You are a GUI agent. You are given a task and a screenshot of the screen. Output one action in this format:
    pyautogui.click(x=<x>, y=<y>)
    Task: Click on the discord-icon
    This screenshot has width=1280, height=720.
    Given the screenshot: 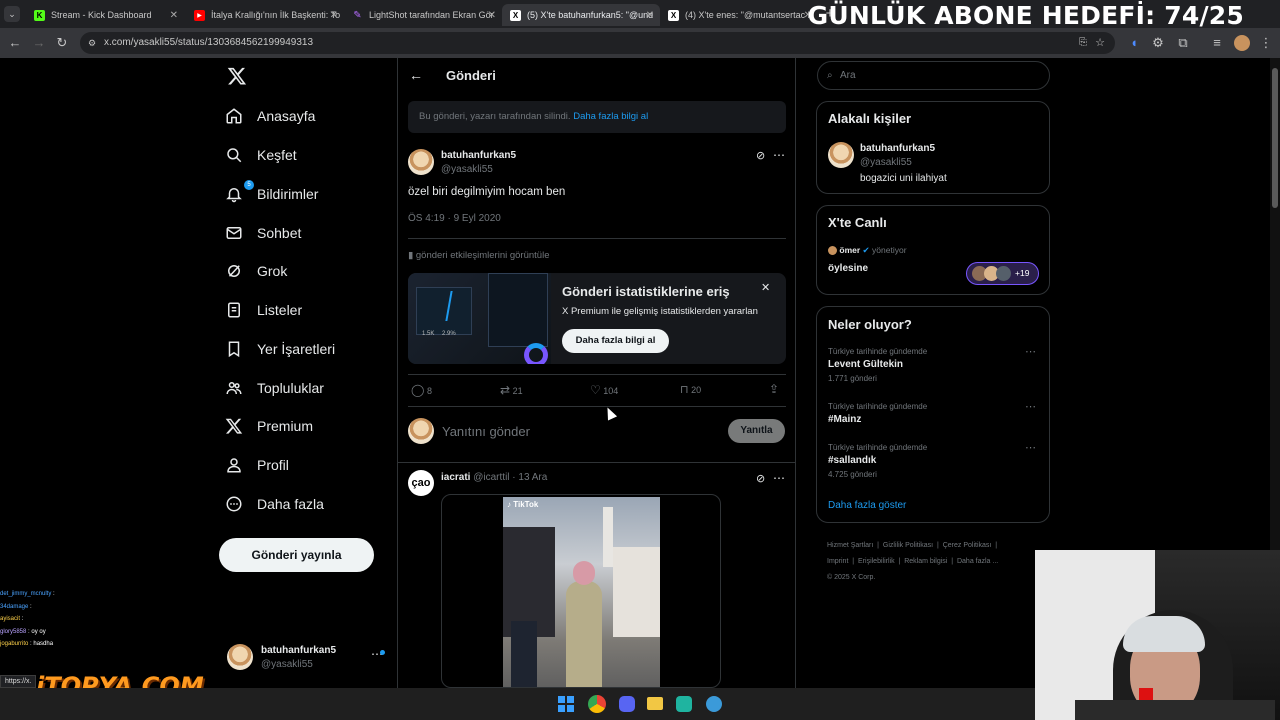 What is the action you would take?
    pyautogui.click(x=627, y=704)
    